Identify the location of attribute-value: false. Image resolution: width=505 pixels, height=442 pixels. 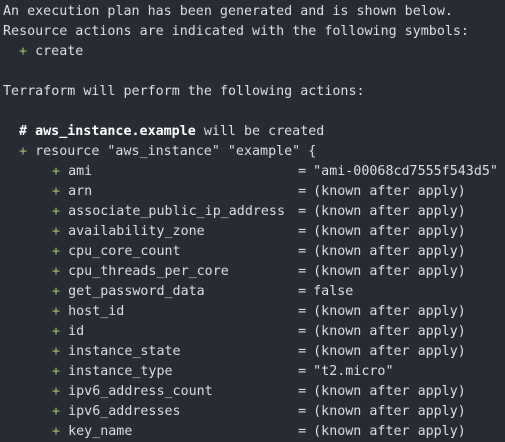
(333, 291).